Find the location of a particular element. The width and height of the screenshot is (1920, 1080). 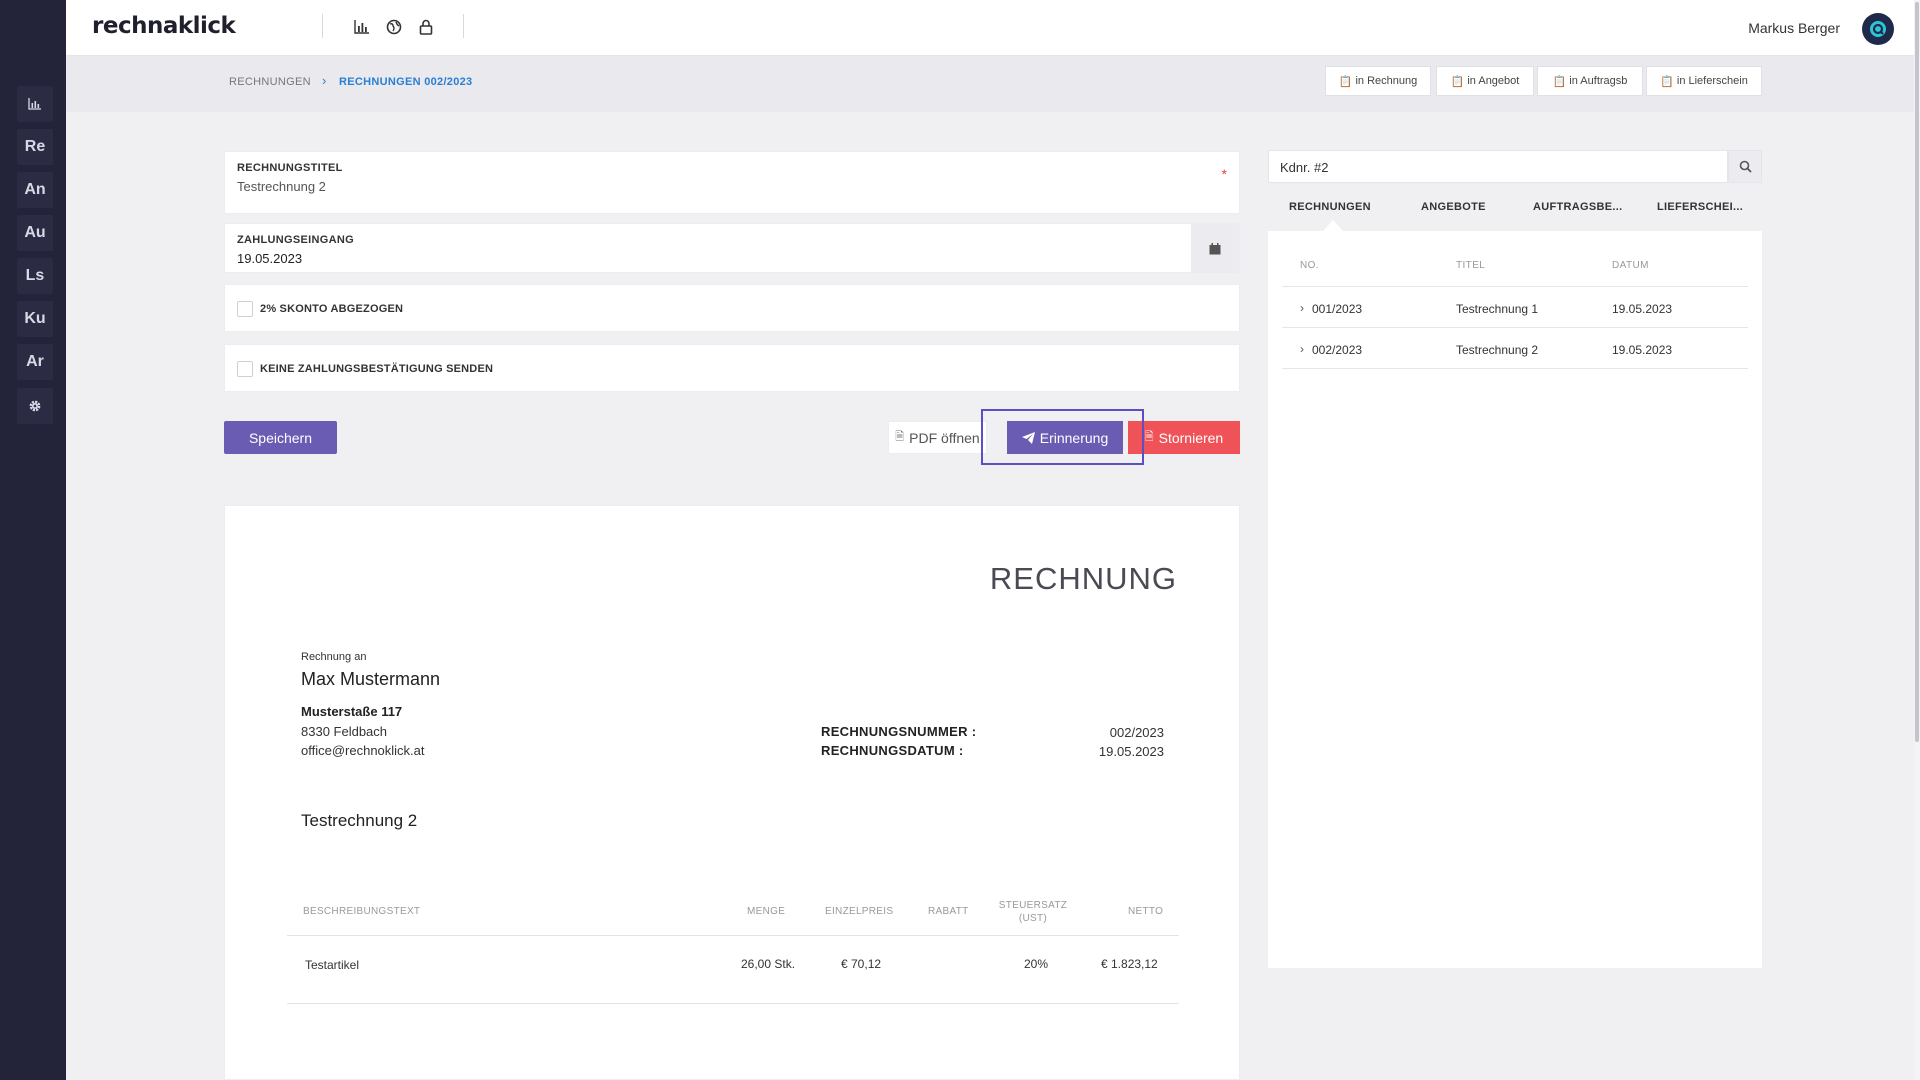

invoice-date-label: RECHNUNGSDATUM : is located at coordinates (892, 750).